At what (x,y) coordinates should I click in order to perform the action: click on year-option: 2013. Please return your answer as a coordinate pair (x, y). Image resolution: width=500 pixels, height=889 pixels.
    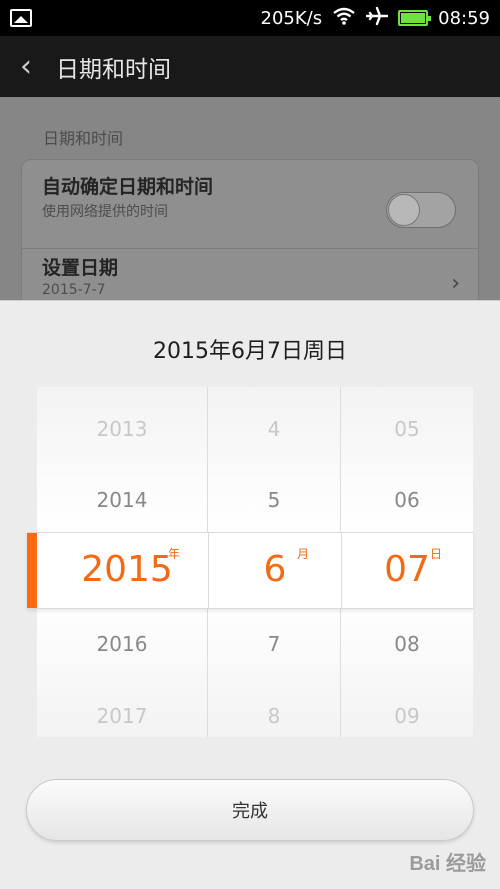
    Looking at the image, I should click on (122, 429).